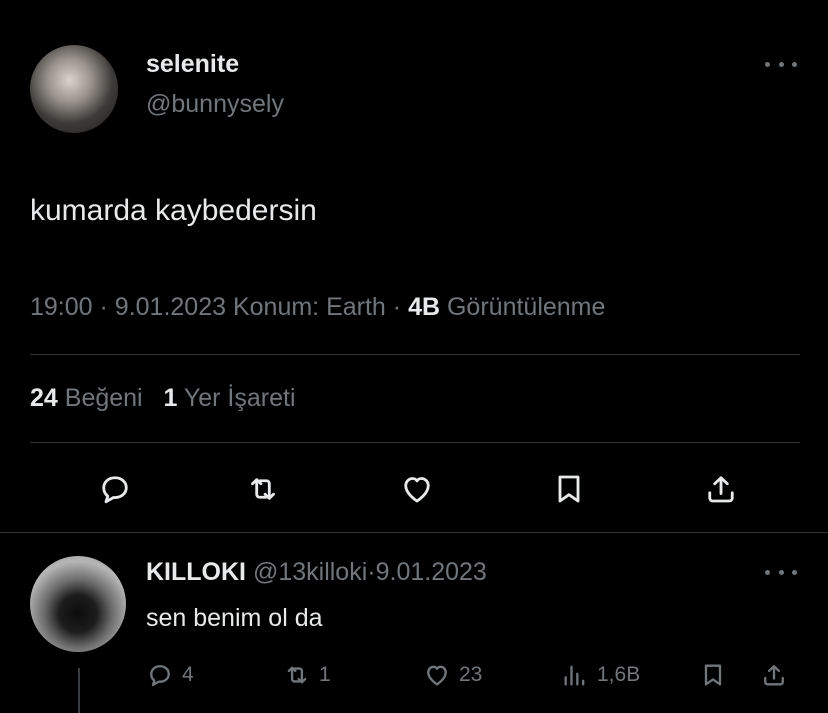 The image size is (828, 713). I want to click on reply-header: KILLOKI @13killoki·9.01.2023, so click(316, 572).